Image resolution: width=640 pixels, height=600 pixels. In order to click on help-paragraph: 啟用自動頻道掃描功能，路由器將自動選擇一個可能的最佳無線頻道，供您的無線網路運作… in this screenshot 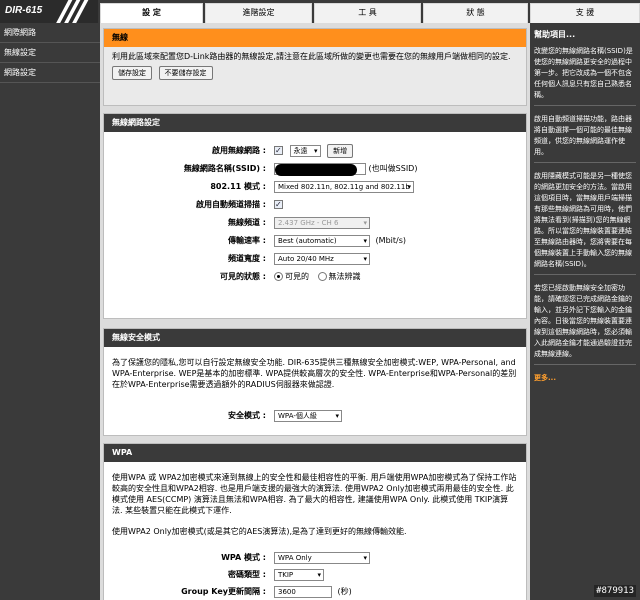, I will do `click(585, 138)`.